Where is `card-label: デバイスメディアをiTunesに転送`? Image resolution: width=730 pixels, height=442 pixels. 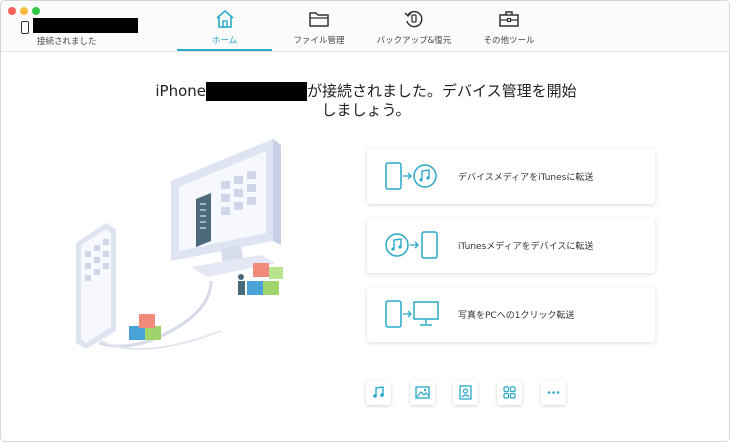 card-label: デバイスメディアをiTunesに転送 is located at coordinates (526, 178).